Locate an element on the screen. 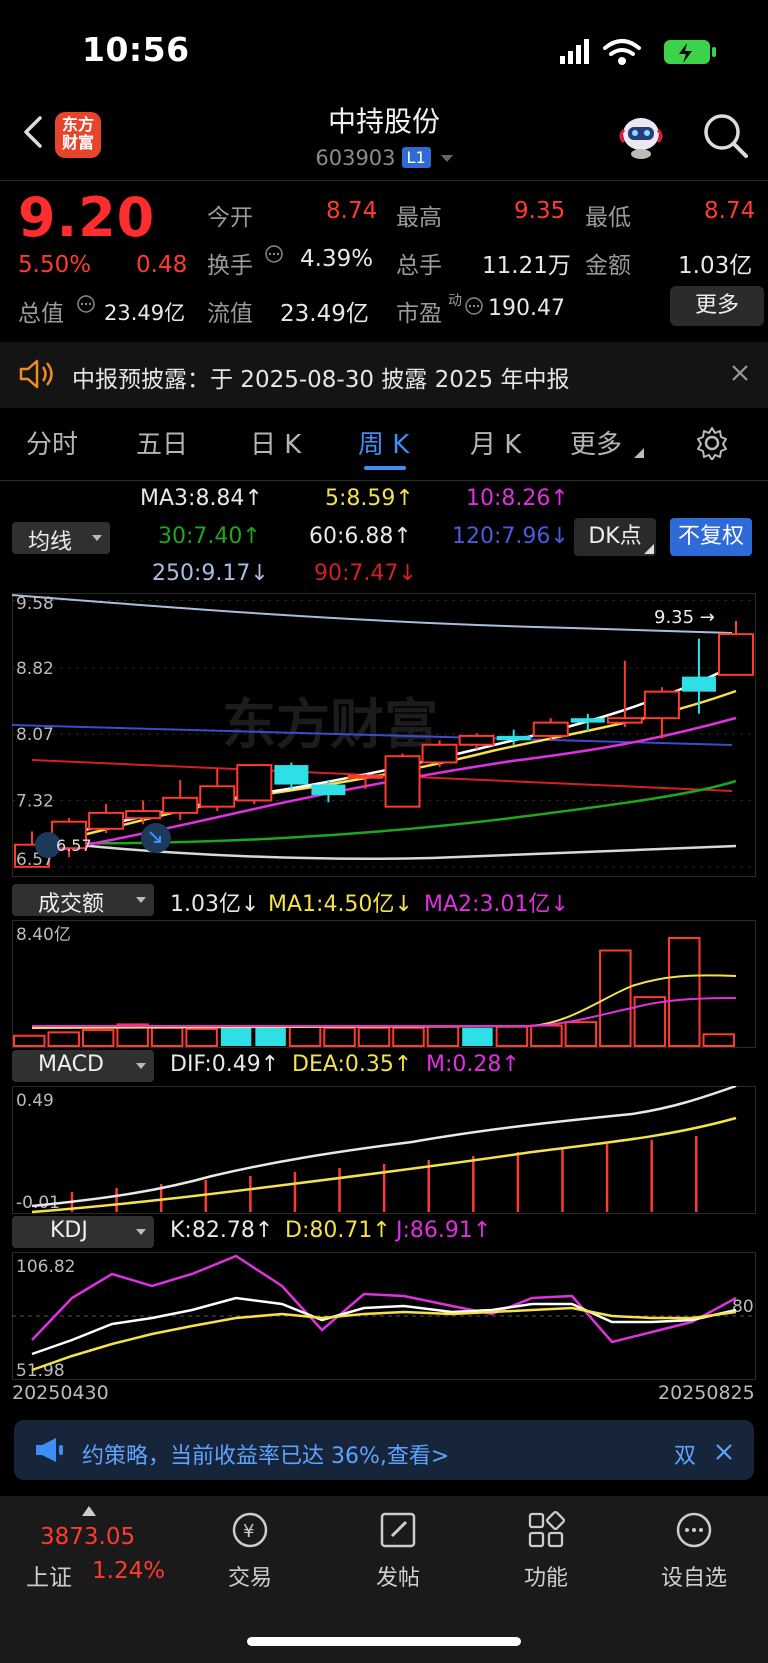 Image resolution: width=768 pixels, height=1663 pixels. kdj-label: KDJ is located at coordinates (69, 1230).